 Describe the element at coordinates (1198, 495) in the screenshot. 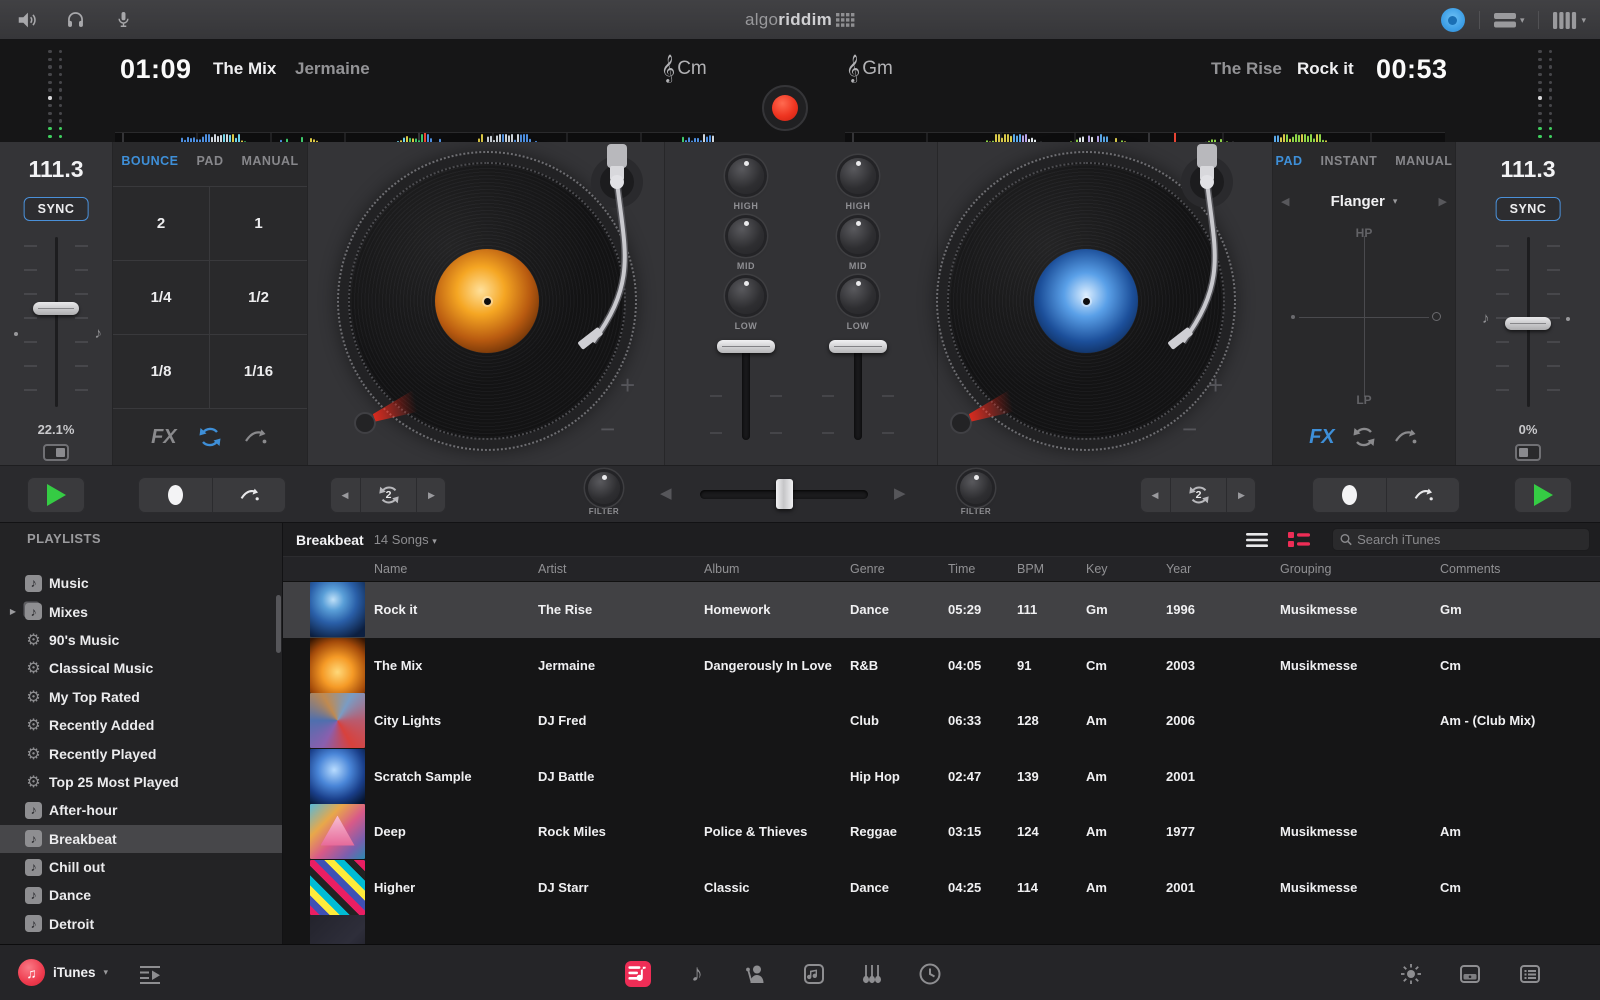

I see `loop-toggle-button: 2` at that location.